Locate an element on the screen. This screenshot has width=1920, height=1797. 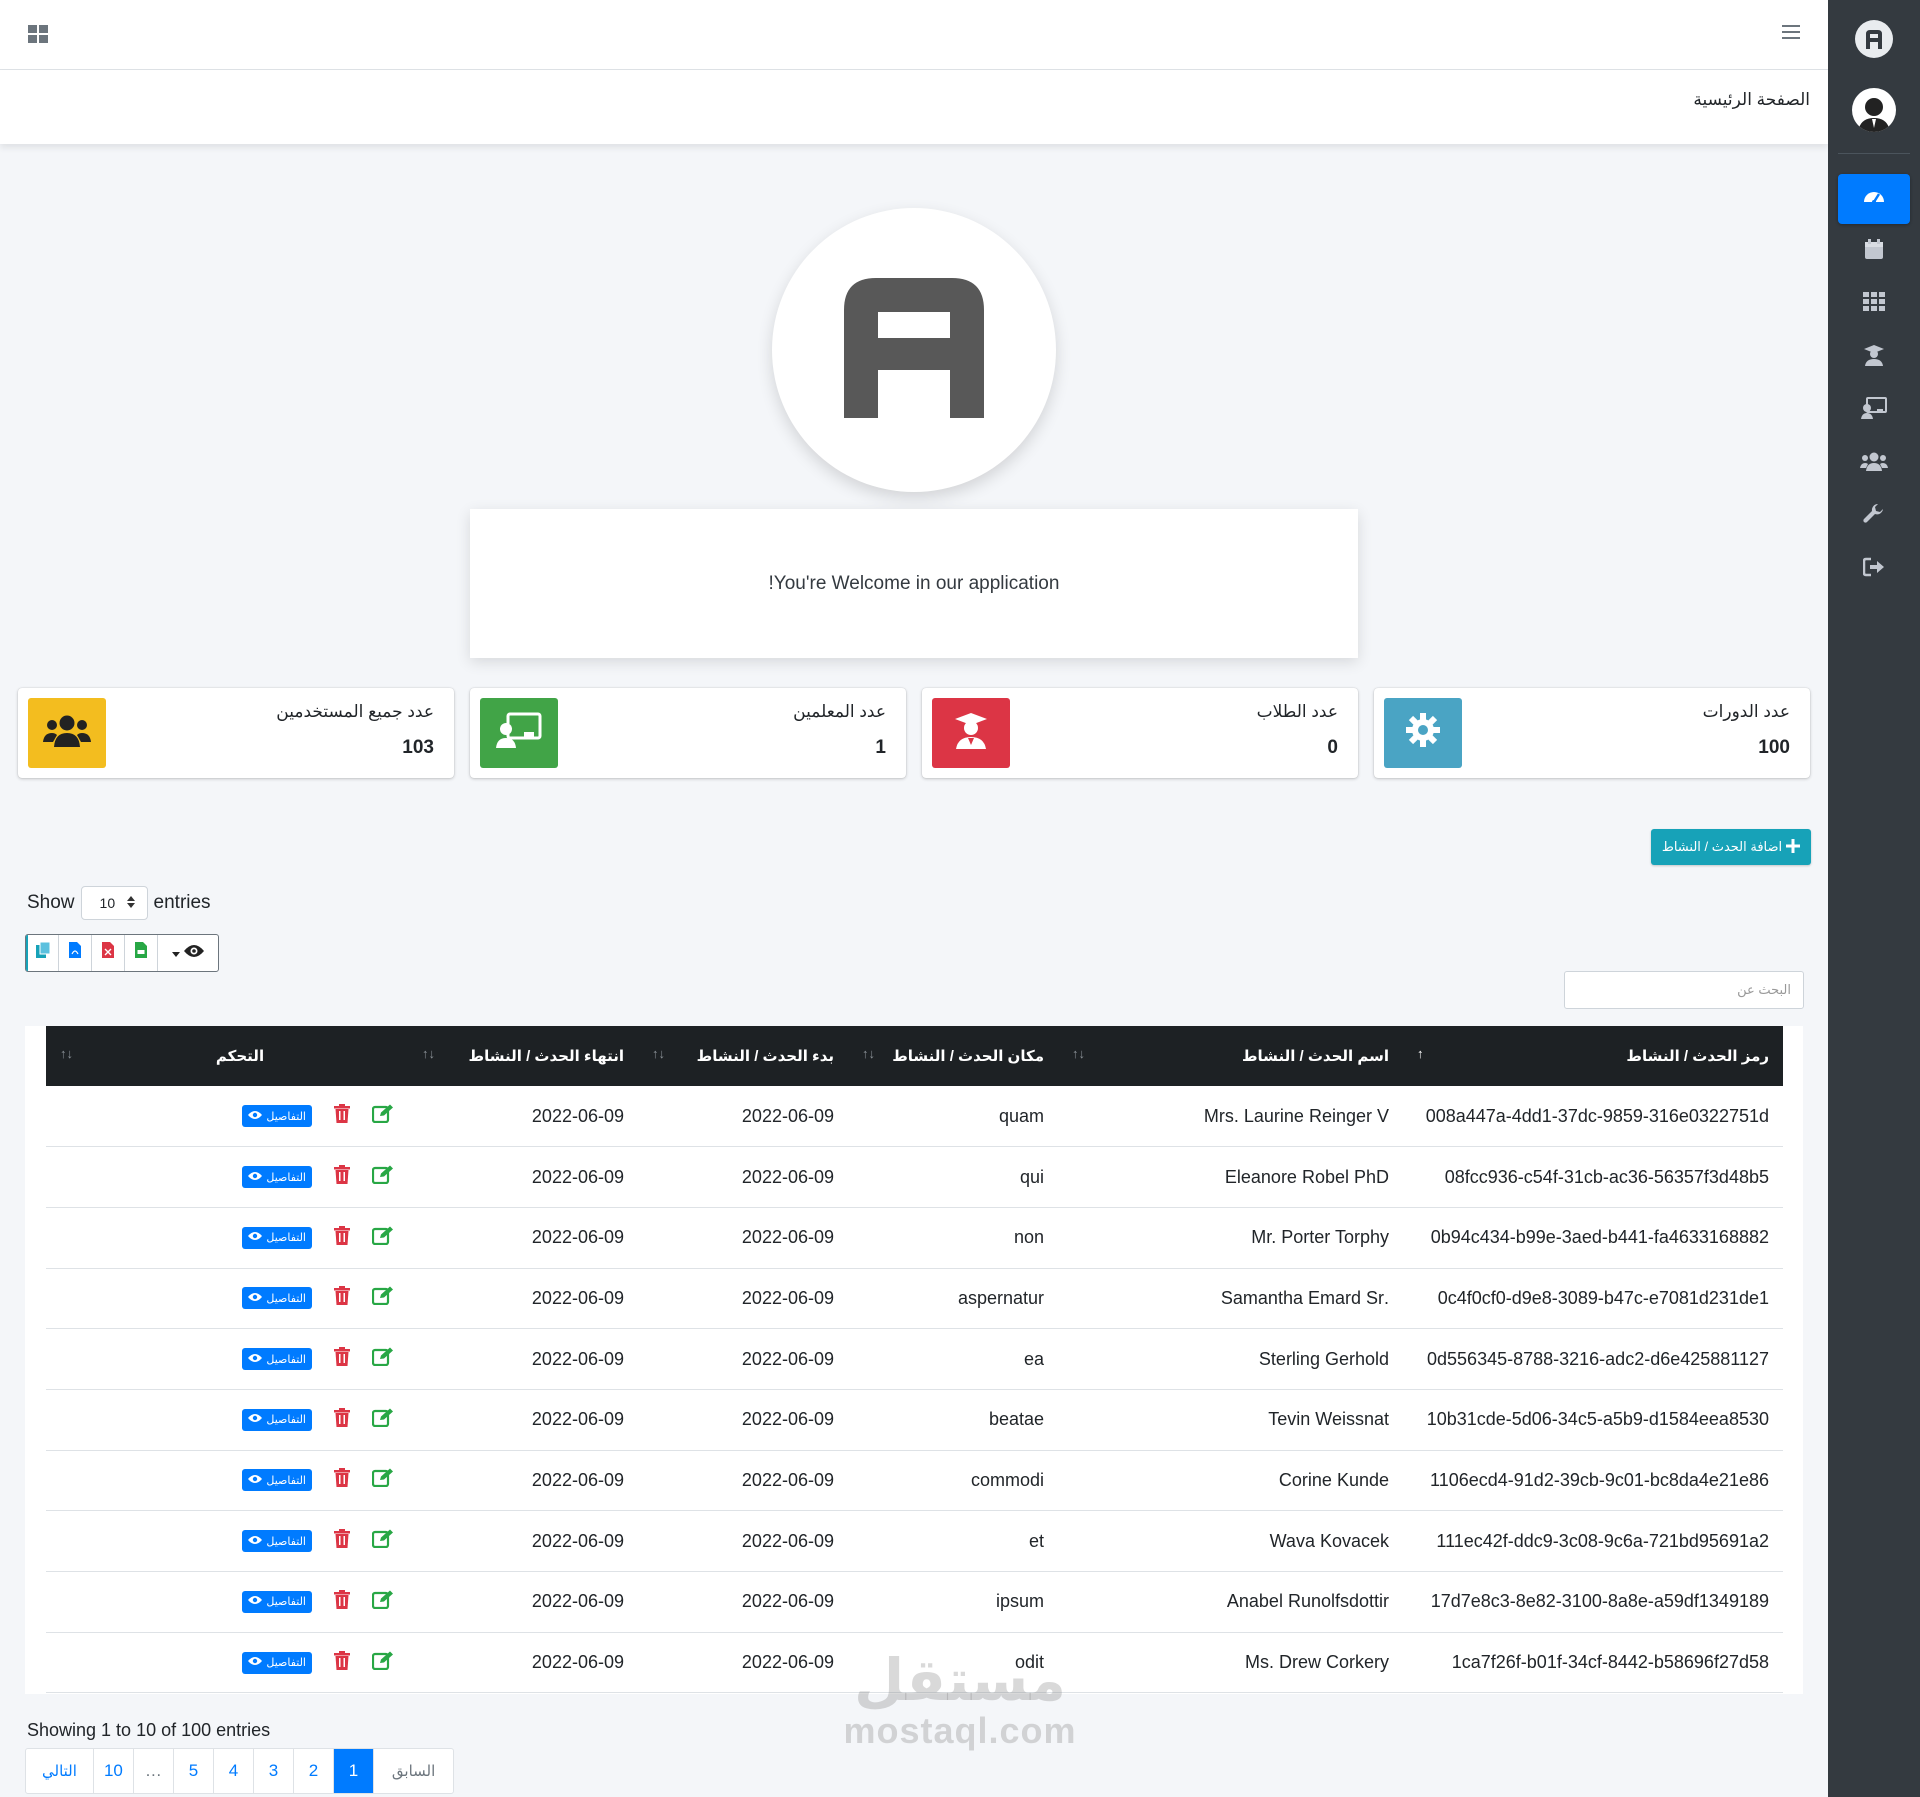
sidebar-item-users is located at coordinates (1874, 464).